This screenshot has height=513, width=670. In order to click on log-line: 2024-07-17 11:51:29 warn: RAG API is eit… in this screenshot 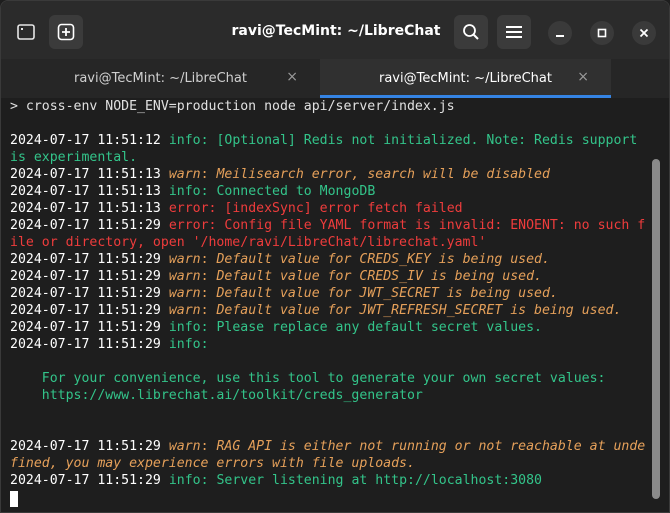, I will do `click(328, 446)`.